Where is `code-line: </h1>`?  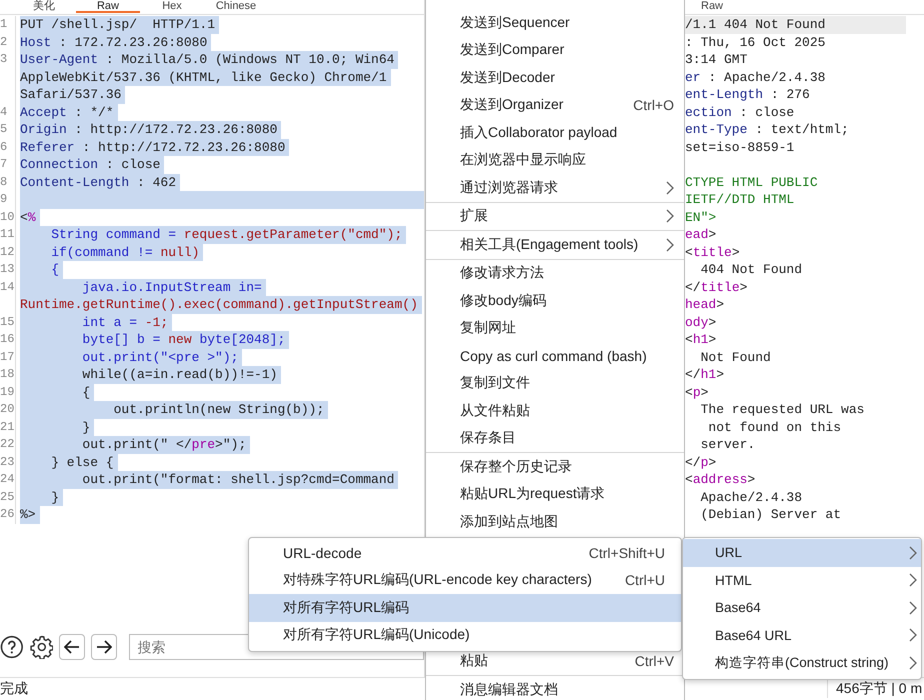
code-line: </h1> is located at coordinates (705, 375).